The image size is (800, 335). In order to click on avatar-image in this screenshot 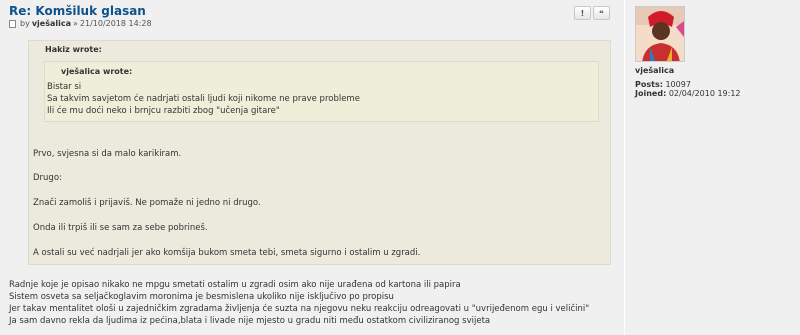, I will do `click(660, 34)`.